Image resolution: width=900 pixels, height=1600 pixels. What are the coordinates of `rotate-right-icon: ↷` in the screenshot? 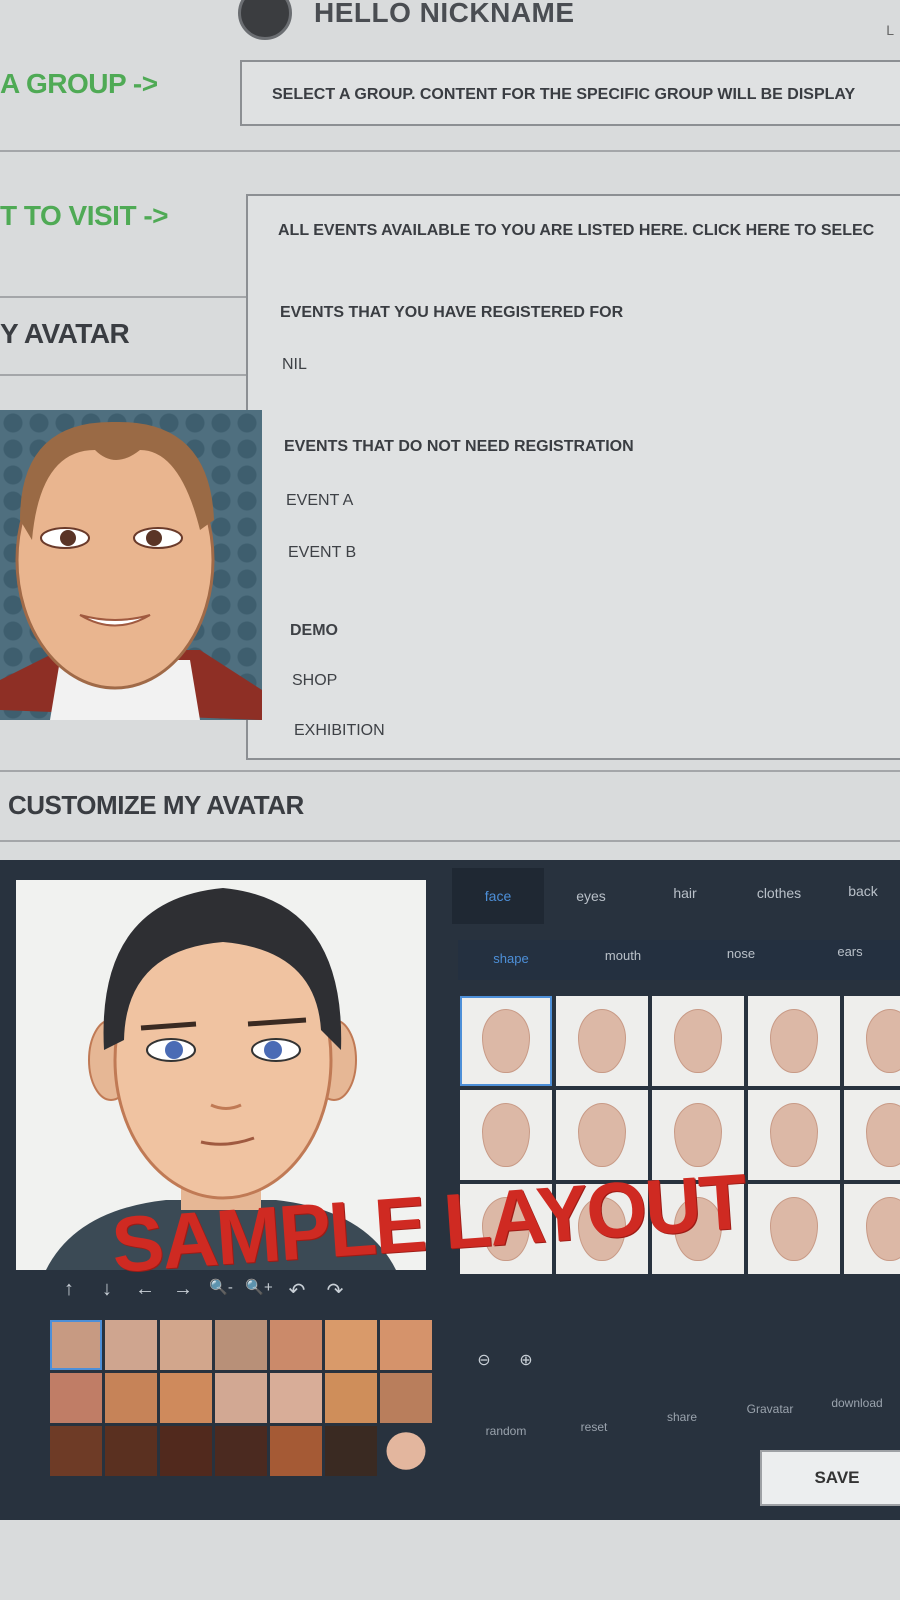 It's located at (335, 1290).